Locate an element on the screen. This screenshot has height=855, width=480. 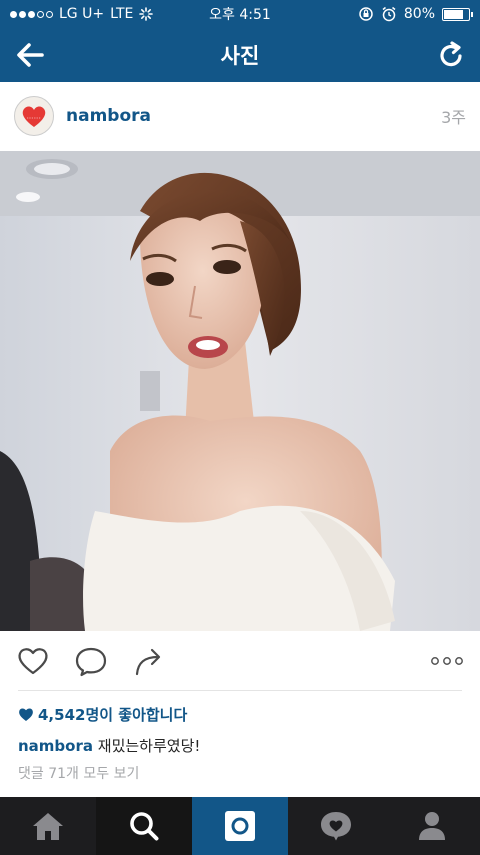
tab-search is located at coordinates (144, 826).